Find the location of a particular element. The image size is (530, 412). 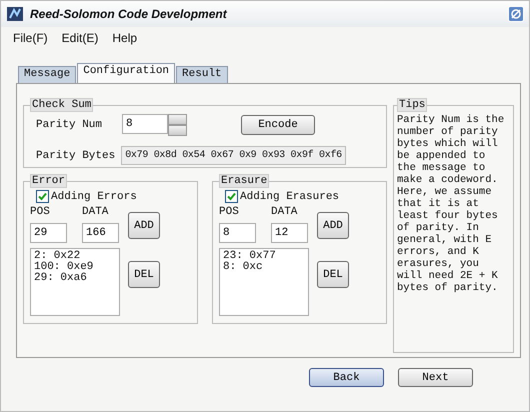

list-box: 2: 0x22 100: 0xe9 29: 0xa6 is located at coordinates (75, 282).